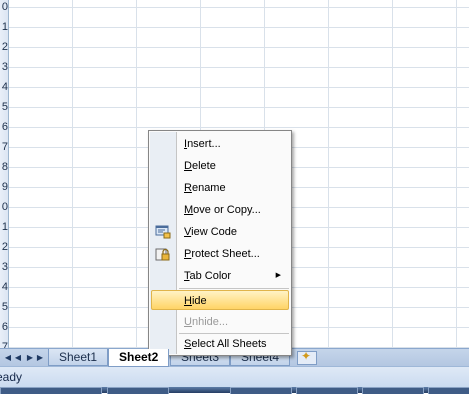  I want to click on taskbar, so click(234, 390).